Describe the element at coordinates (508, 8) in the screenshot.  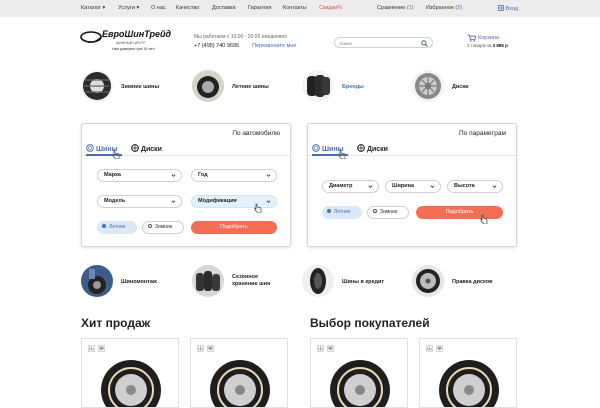
I see `login-link: Вход` at that location.